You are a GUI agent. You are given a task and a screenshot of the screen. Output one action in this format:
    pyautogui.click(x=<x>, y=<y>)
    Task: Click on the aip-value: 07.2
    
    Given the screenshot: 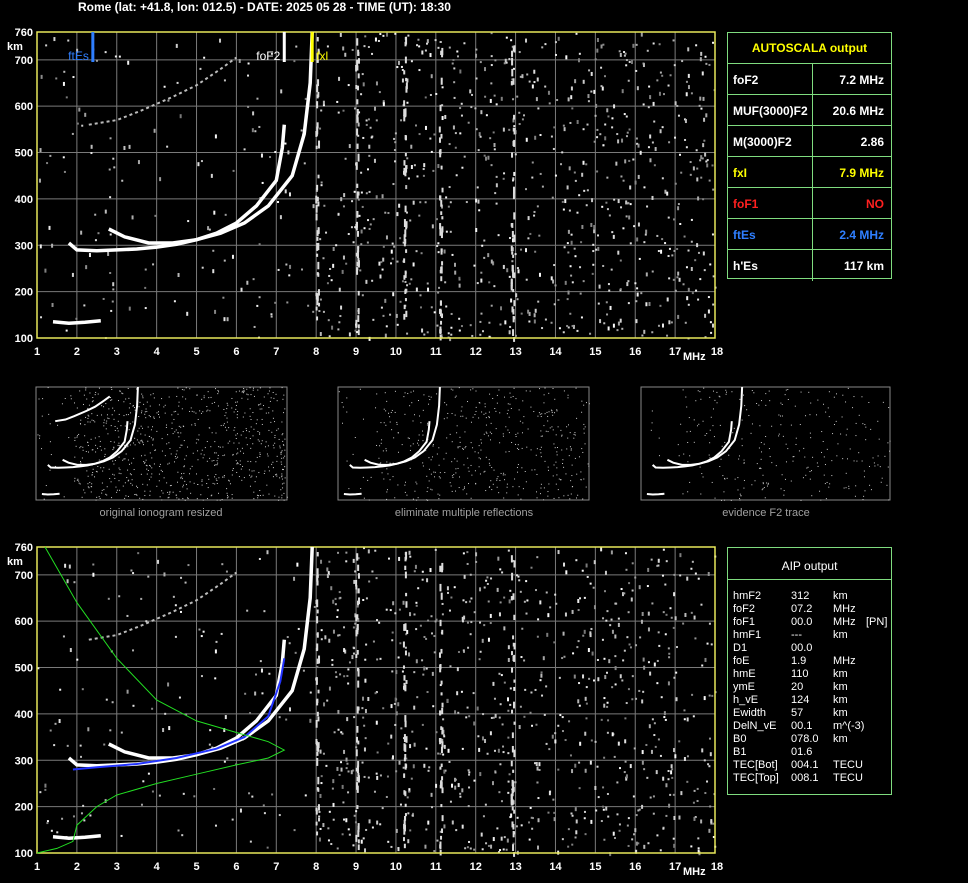 What is the action you would take?
    pyautogui.click(x=802, y=609)
    